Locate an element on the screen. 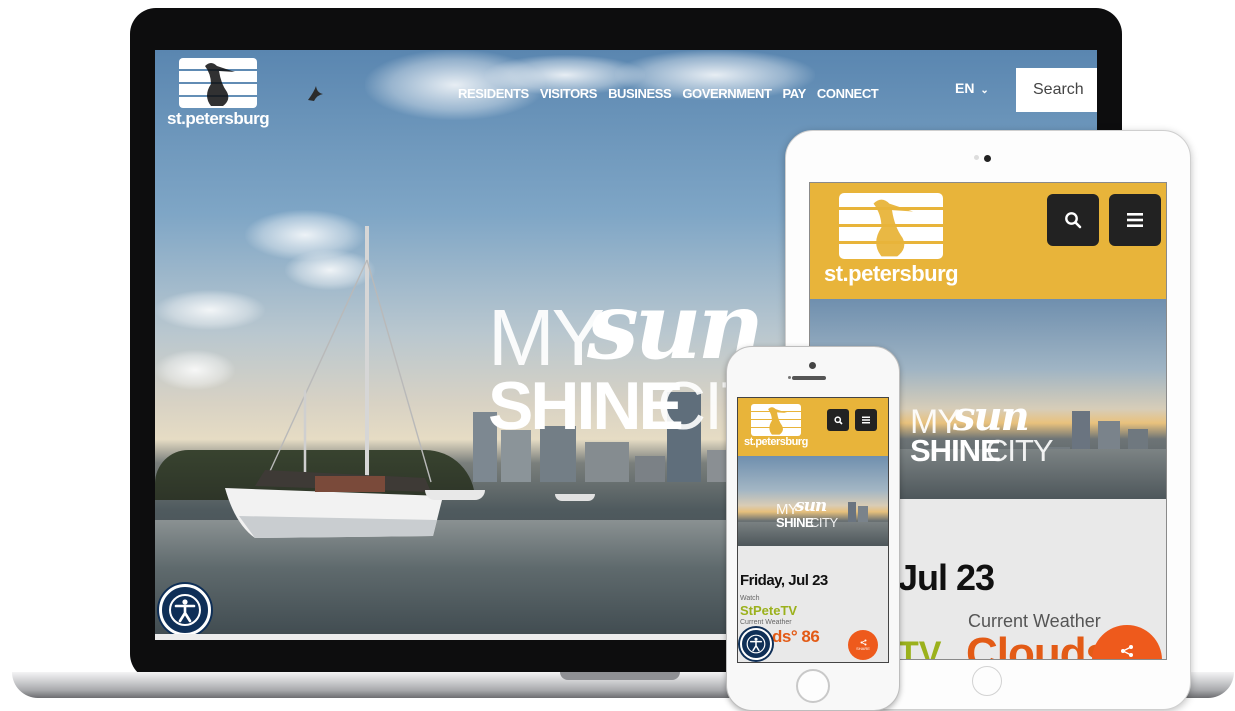  language-selector: EN ⌄ is located at coordinates (972, 88).